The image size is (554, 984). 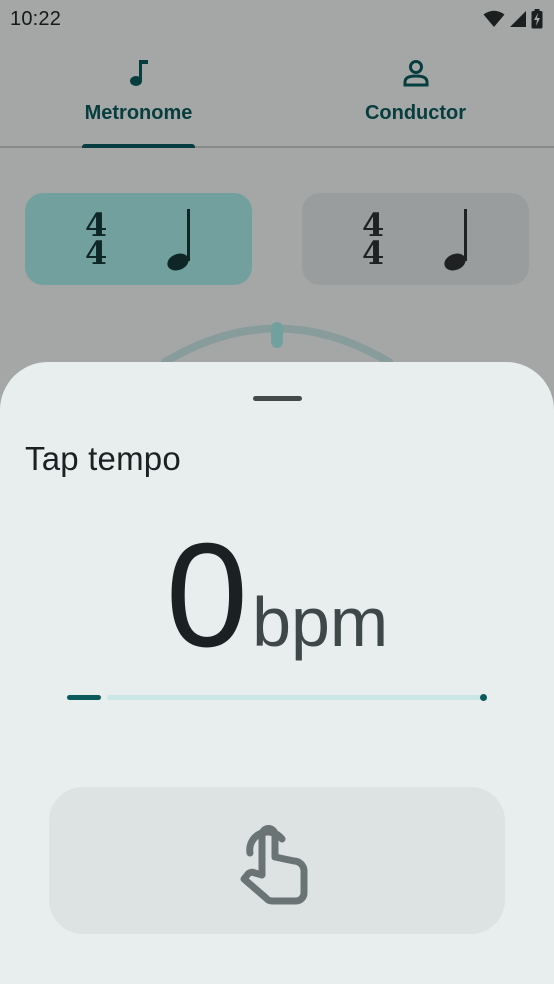 I want to click on bpm-value: 0, so click(x=207, y=595).